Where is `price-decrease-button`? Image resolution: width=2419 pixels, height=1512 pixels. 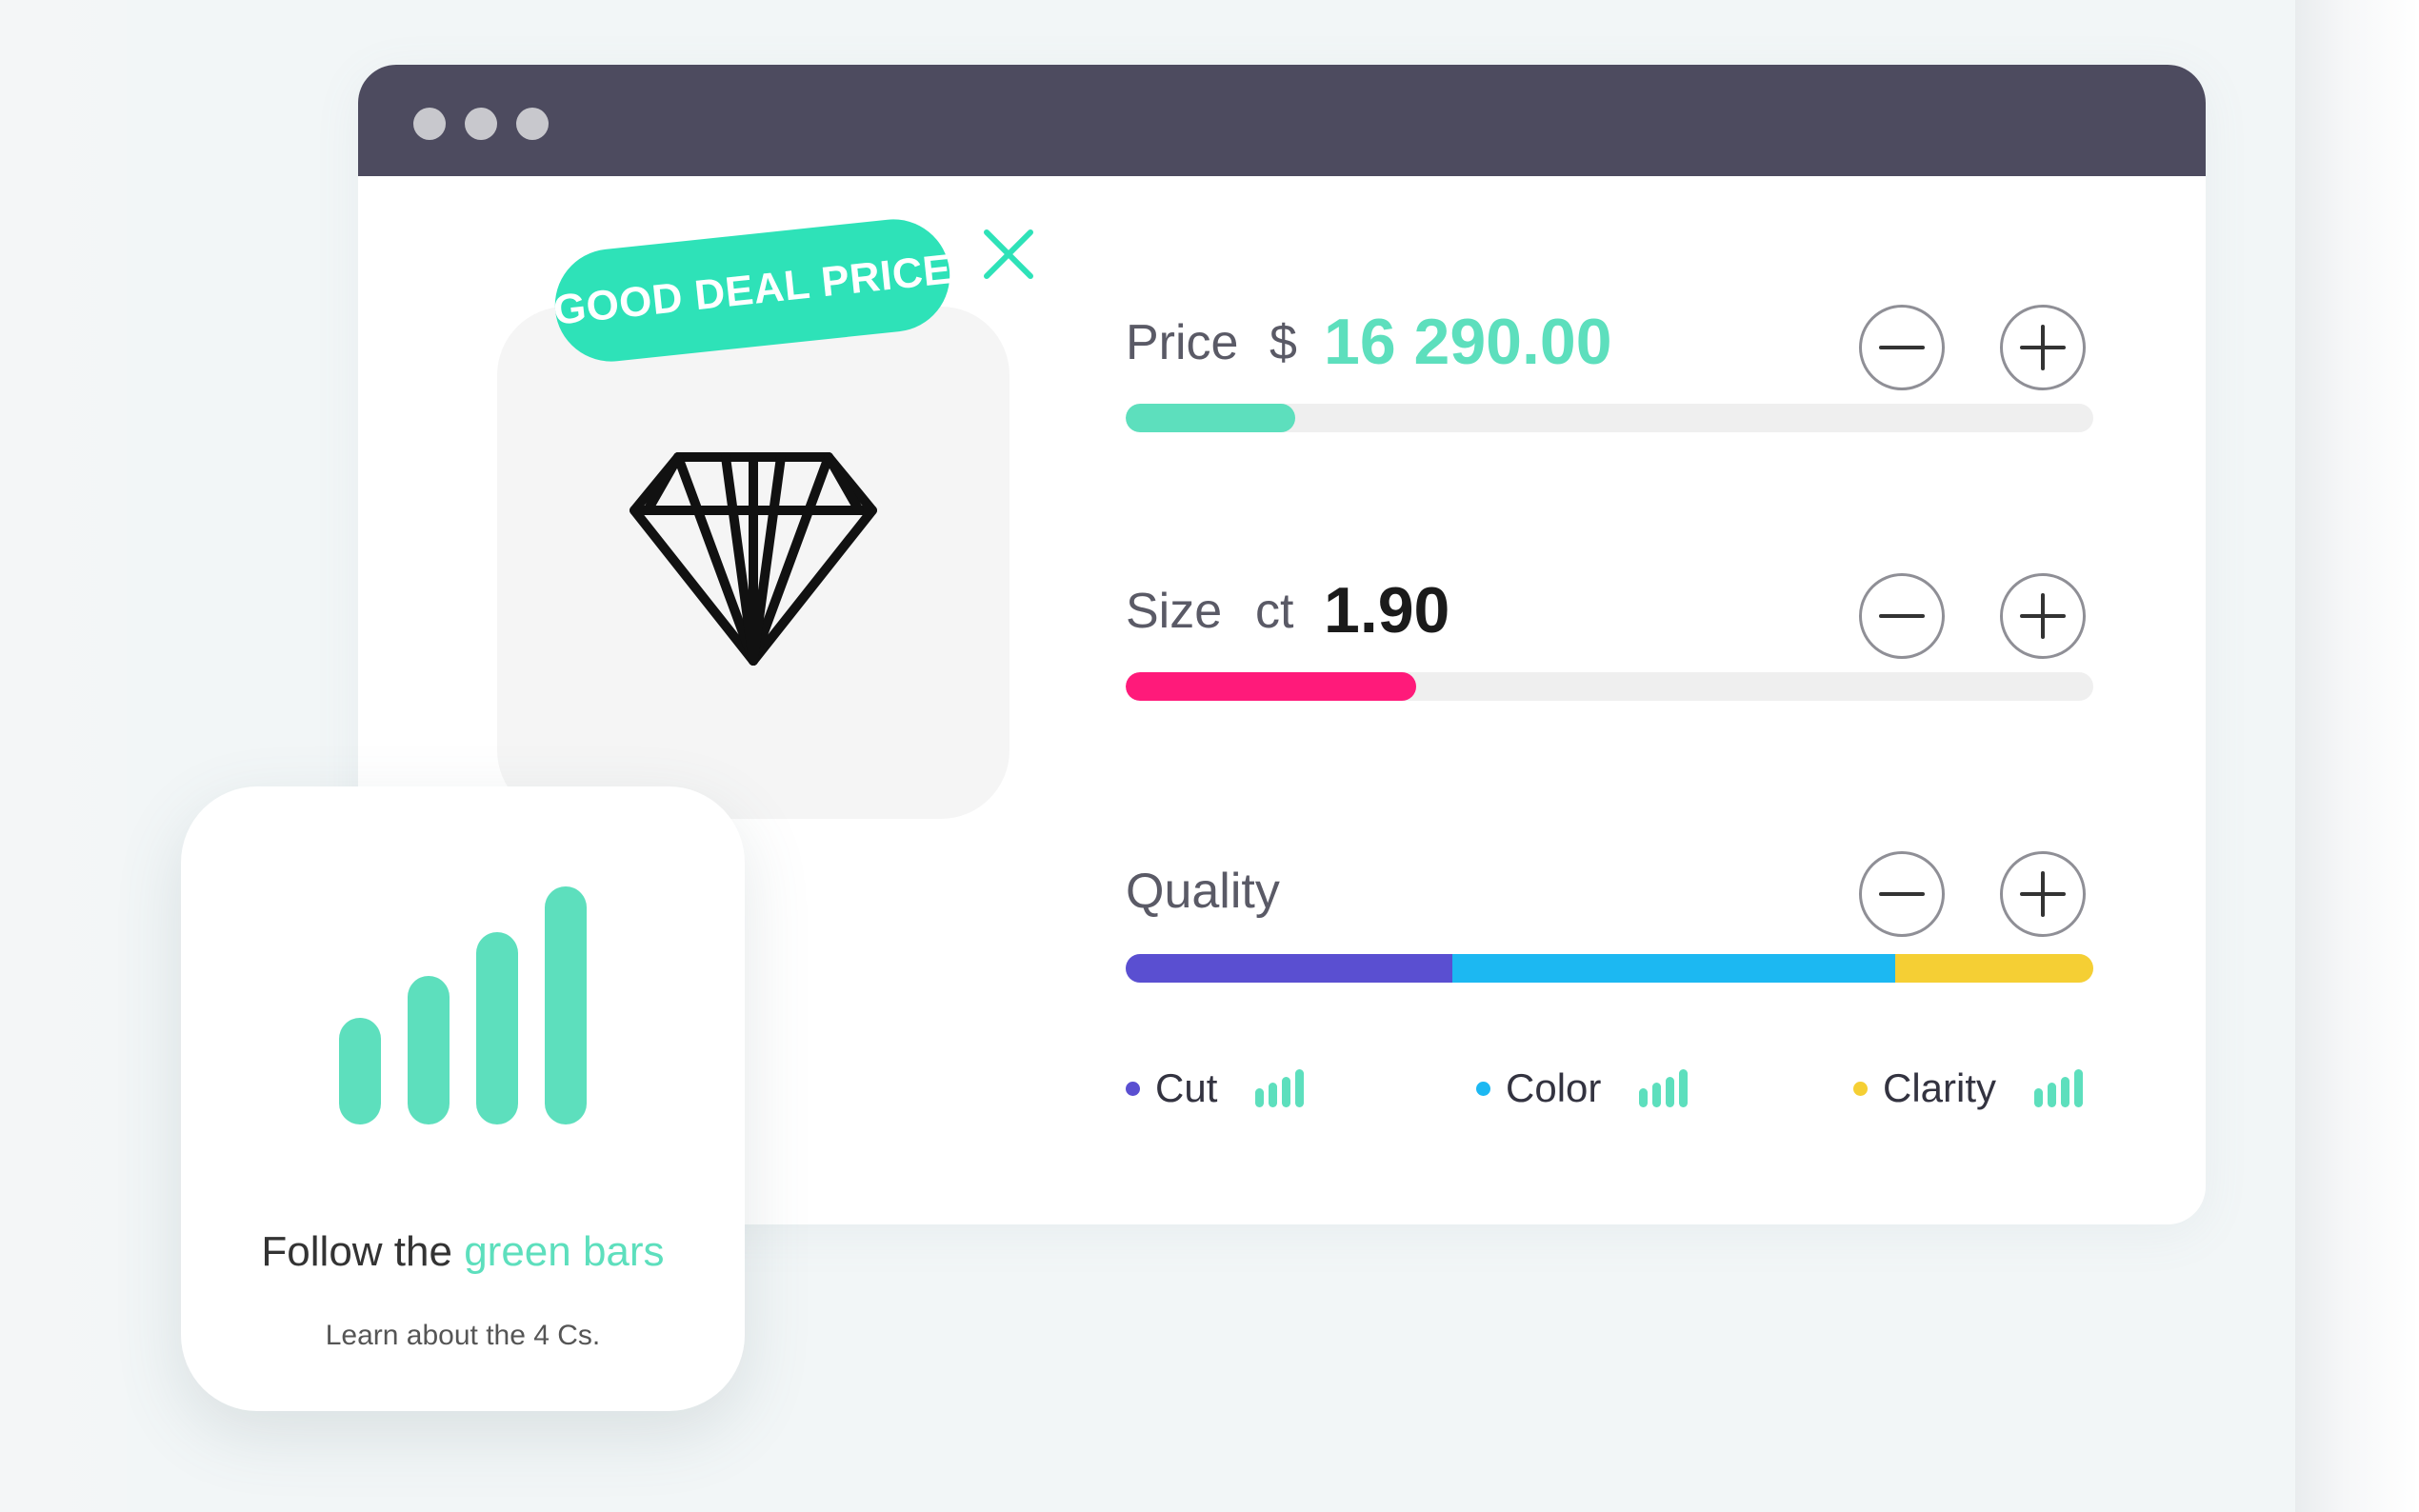 price-decrease-button is located at coordinates (1902, 347).